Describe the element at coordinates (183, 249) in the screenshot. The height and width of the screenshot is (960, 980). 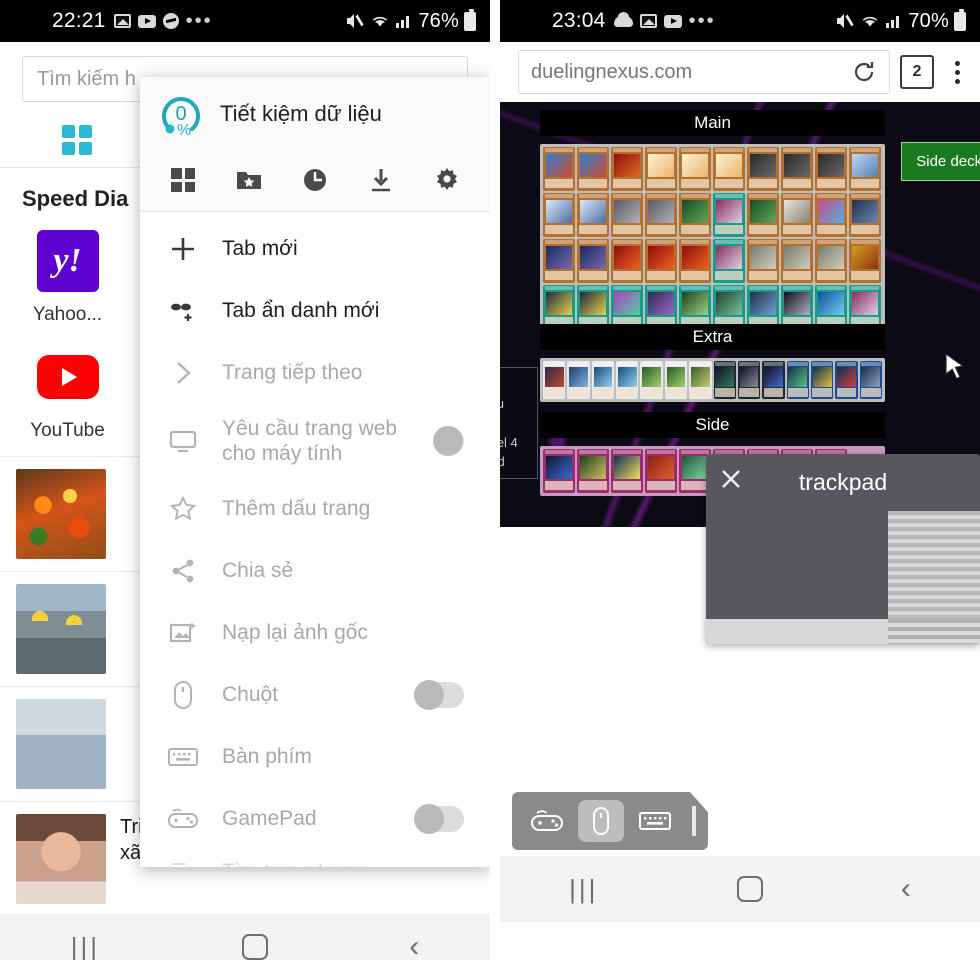
I see `plus-icon` at that location.